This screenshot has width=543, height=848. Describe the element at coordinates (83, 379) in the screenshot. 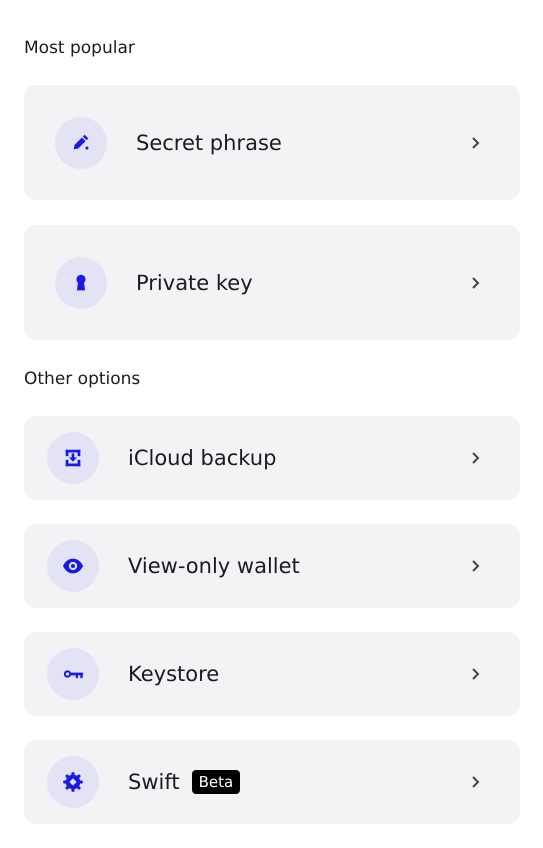

I see `section-title: Other options` at that location.